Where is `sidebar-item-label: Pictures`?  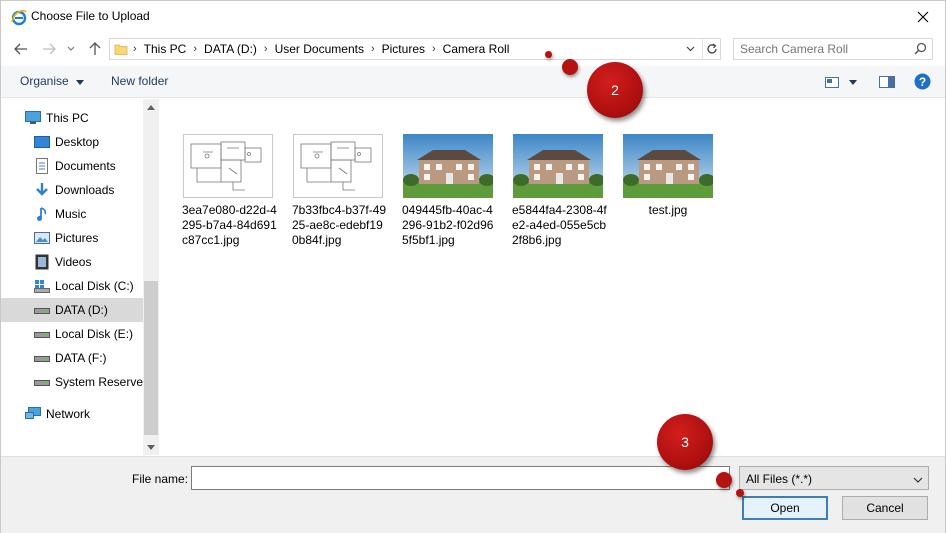
sidebar-item-label: Pictures is located at coordinates (77, 238).